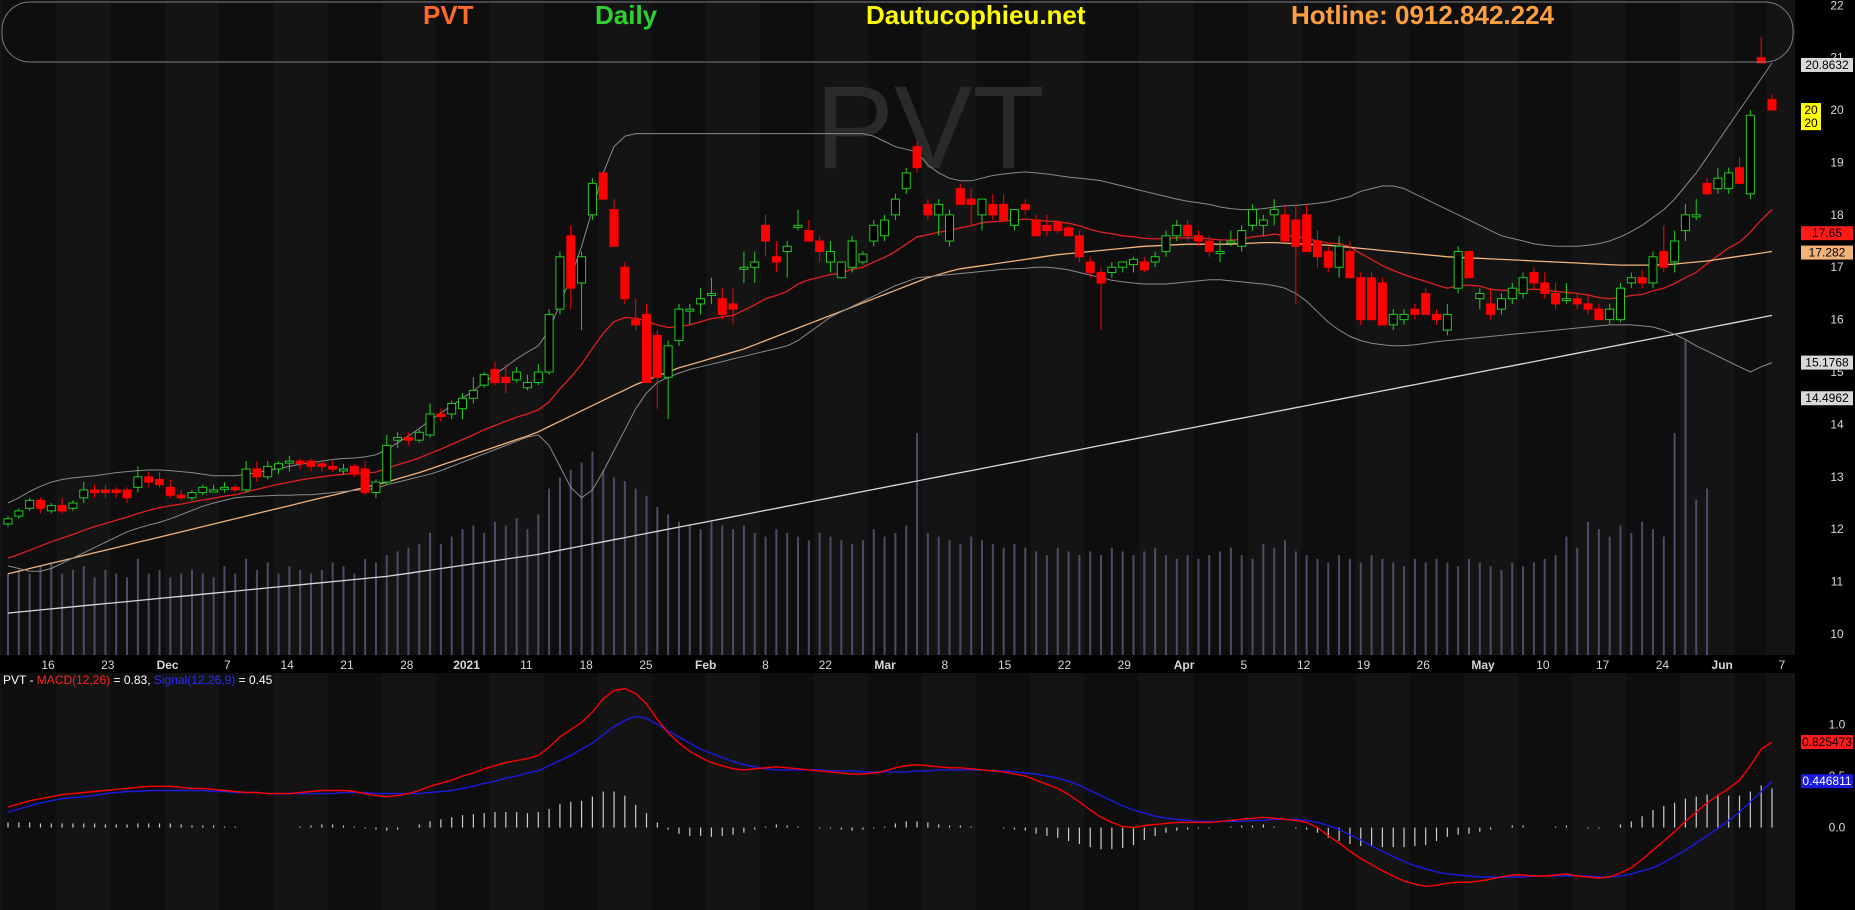 The image size is (1855, 910). Describe the element at coordinates (108, 665) in the screenshot. I see `x-tick-label: 23` at that location.